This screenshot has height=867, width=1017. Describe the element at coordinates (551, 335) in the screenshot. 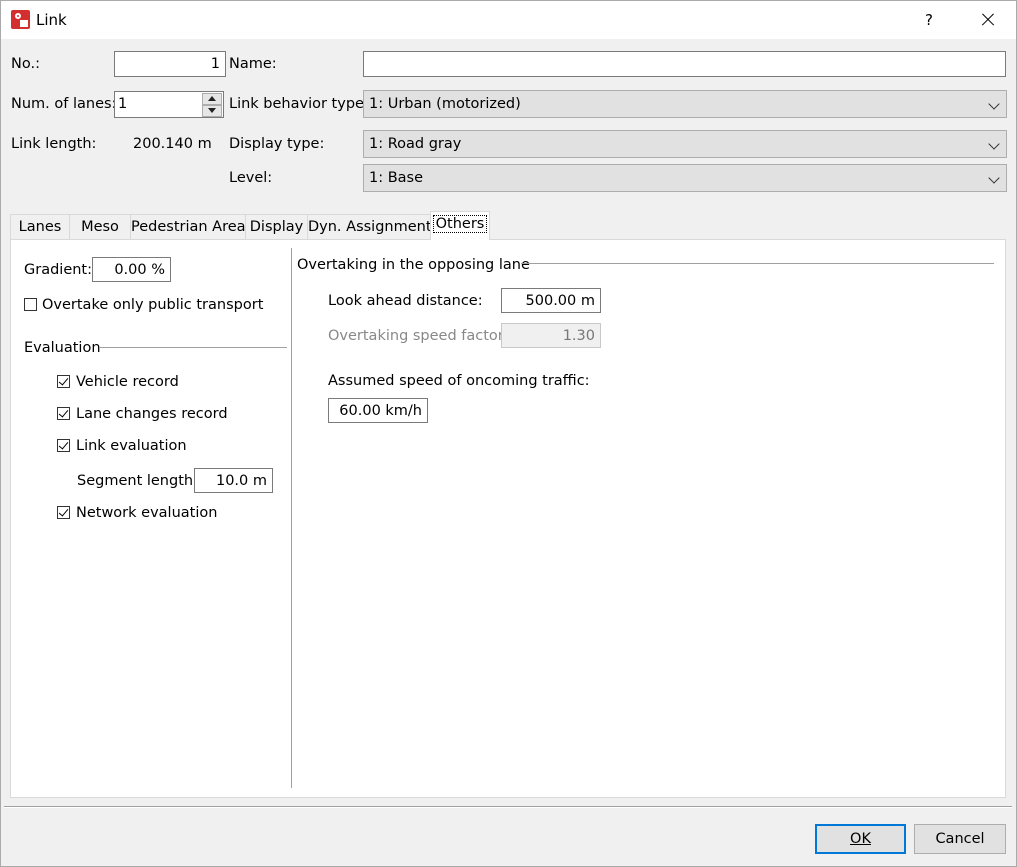

I see `speed-factor-input: 1.30` at that location.